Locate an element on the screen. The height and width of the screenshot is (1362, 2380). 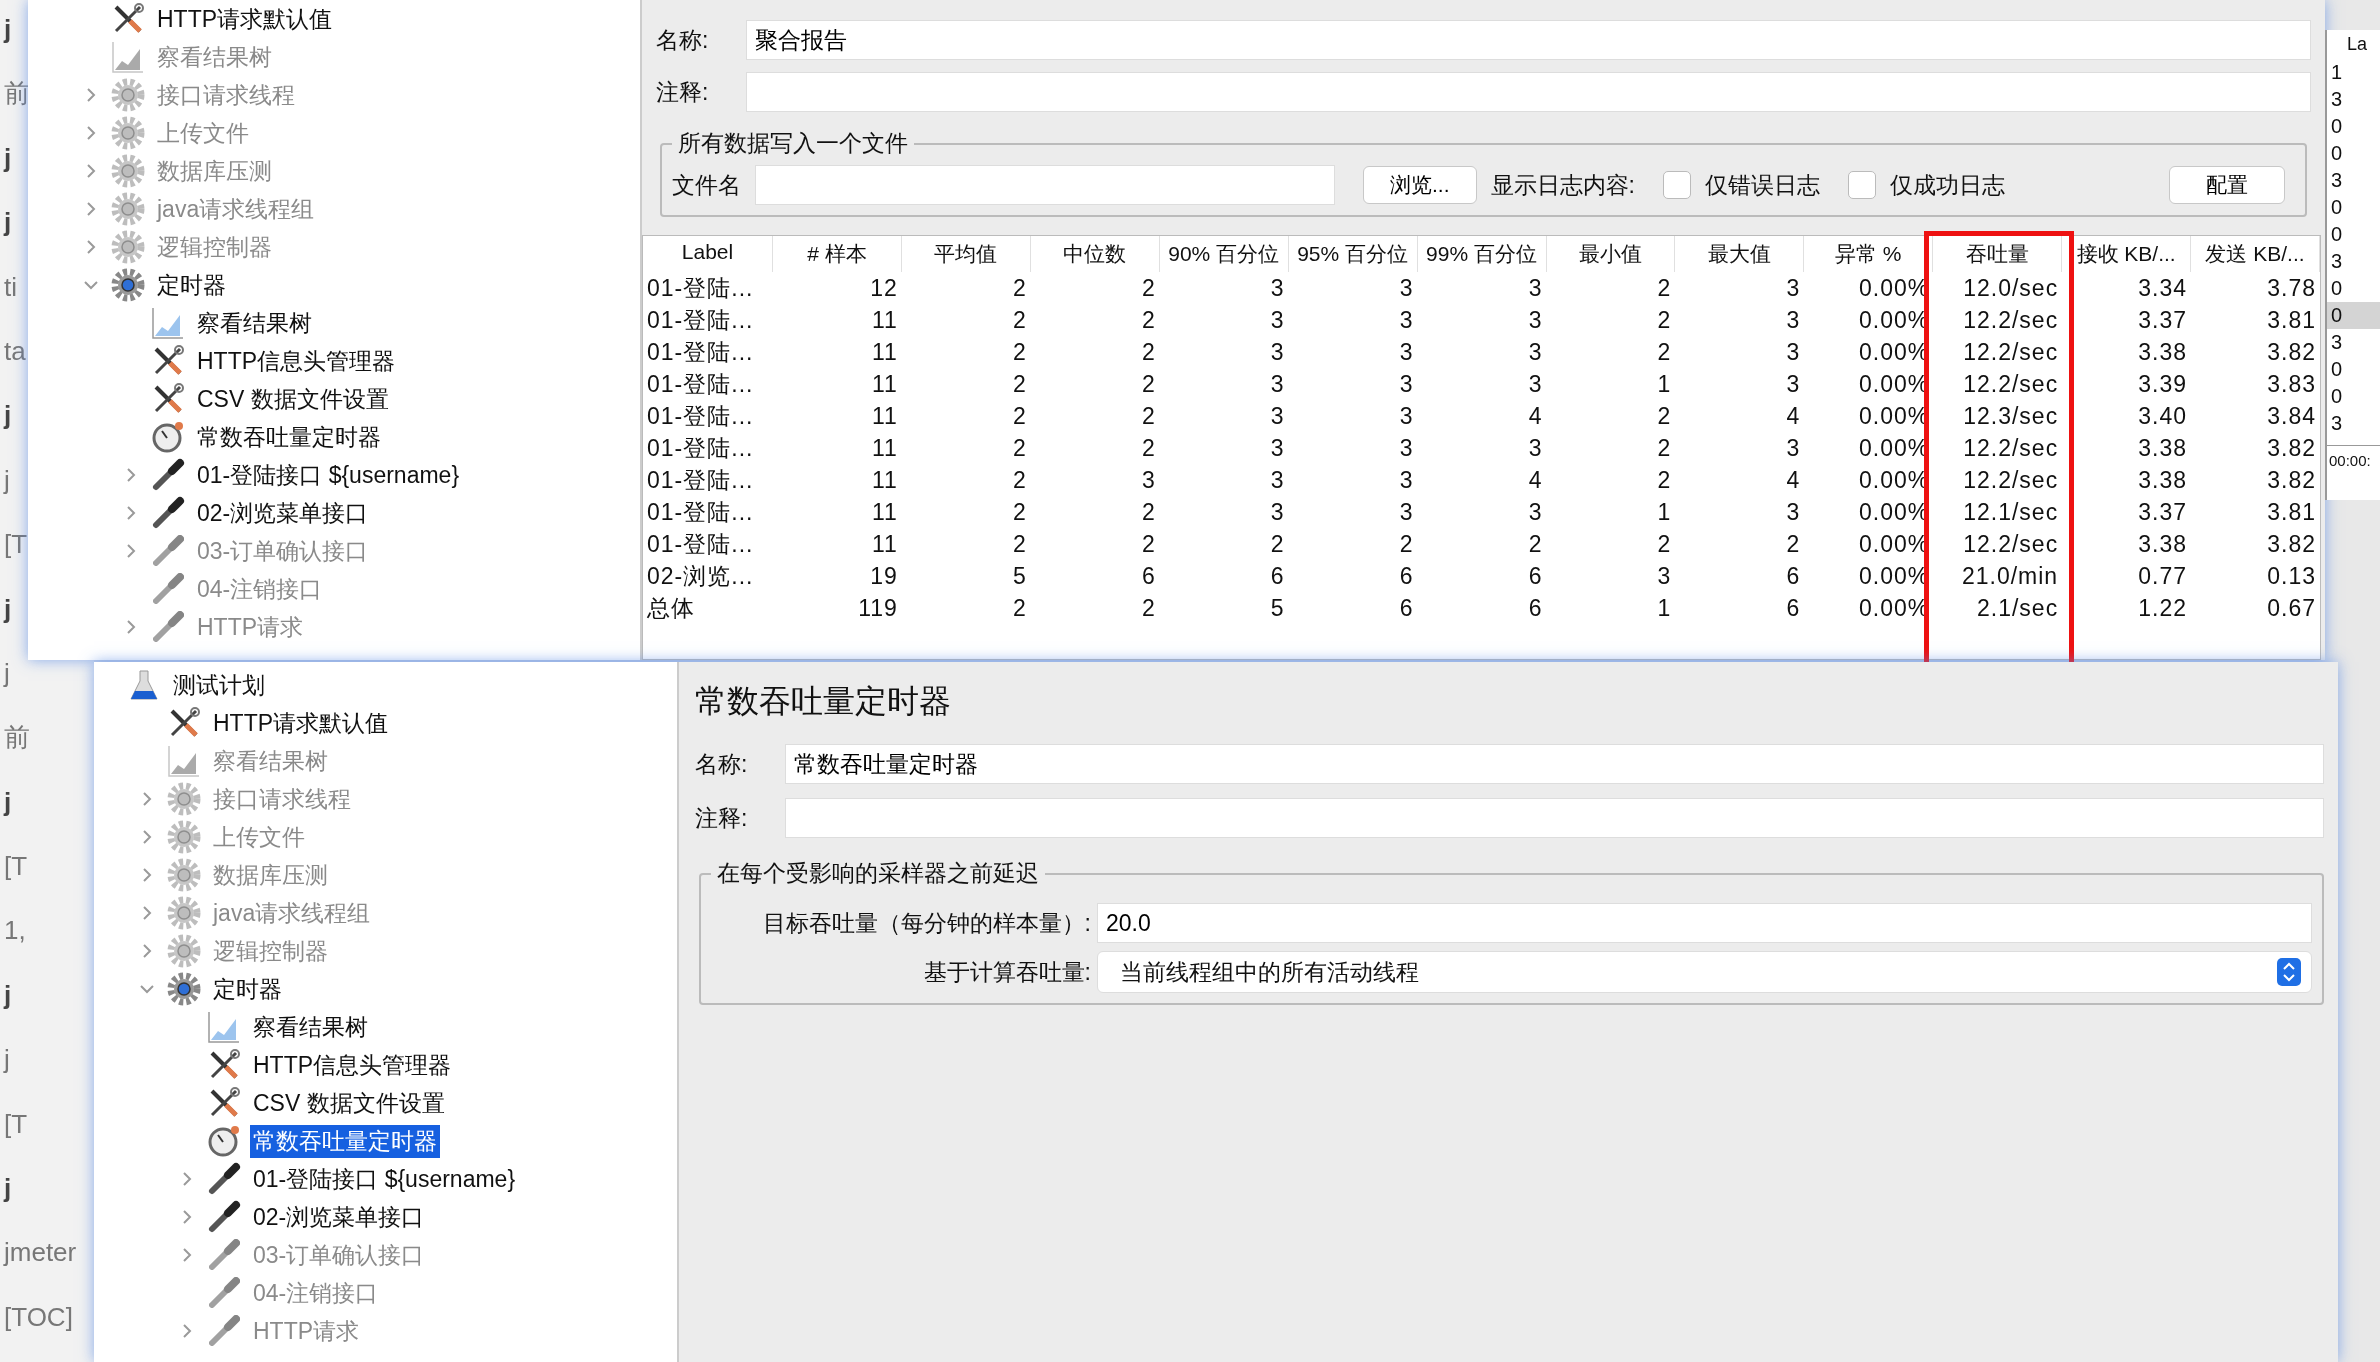
table-cell-text: 5 is located at coordinates (1020, 576).